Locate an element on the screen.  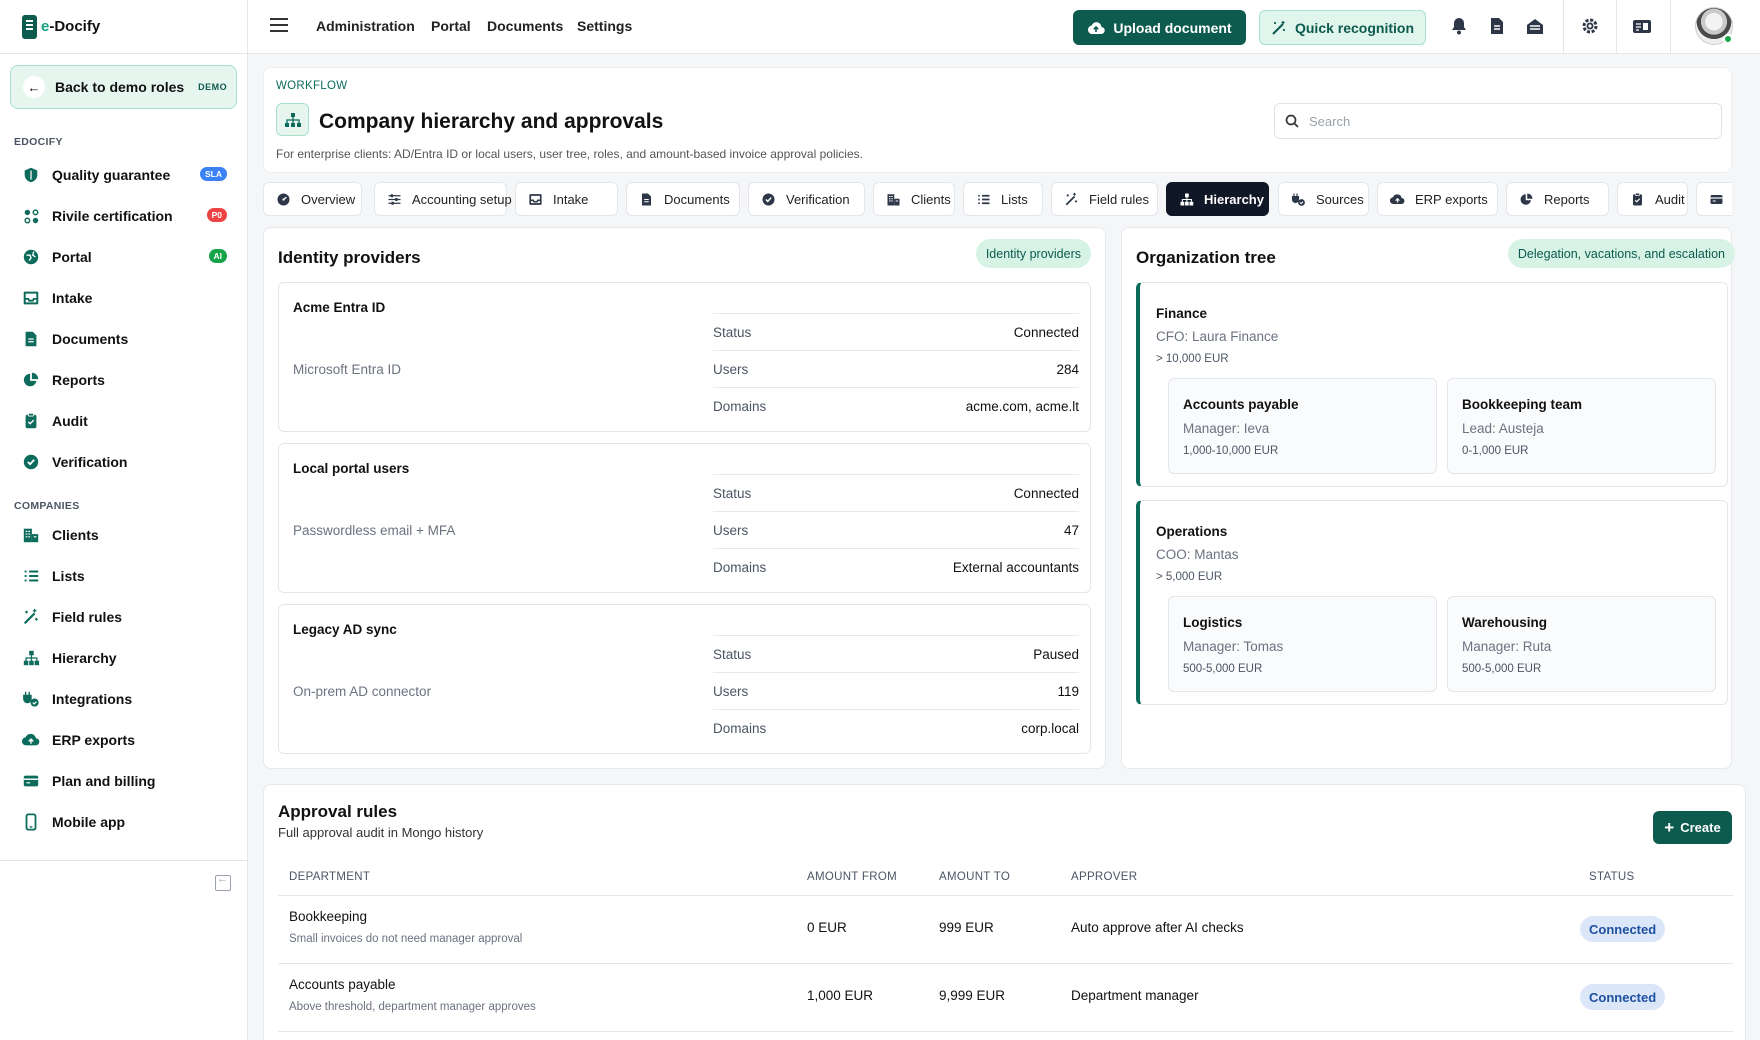
cell-to: 9,999 EUR is located at coordinates (972, 995).